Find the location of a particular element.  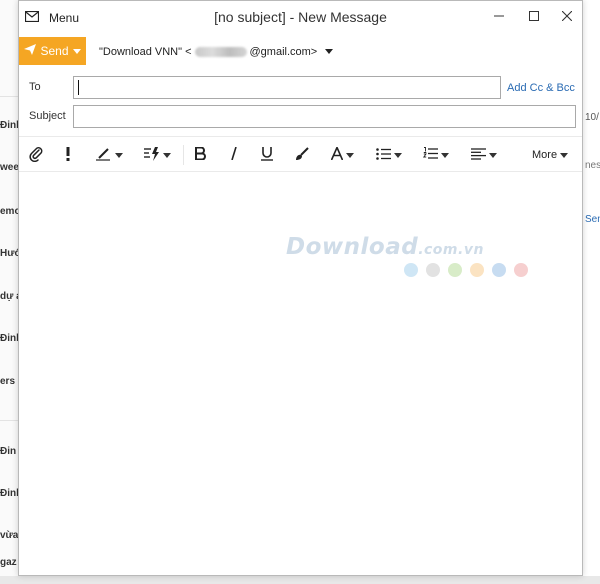

maximize-icon is located at coordinates (534, 17).